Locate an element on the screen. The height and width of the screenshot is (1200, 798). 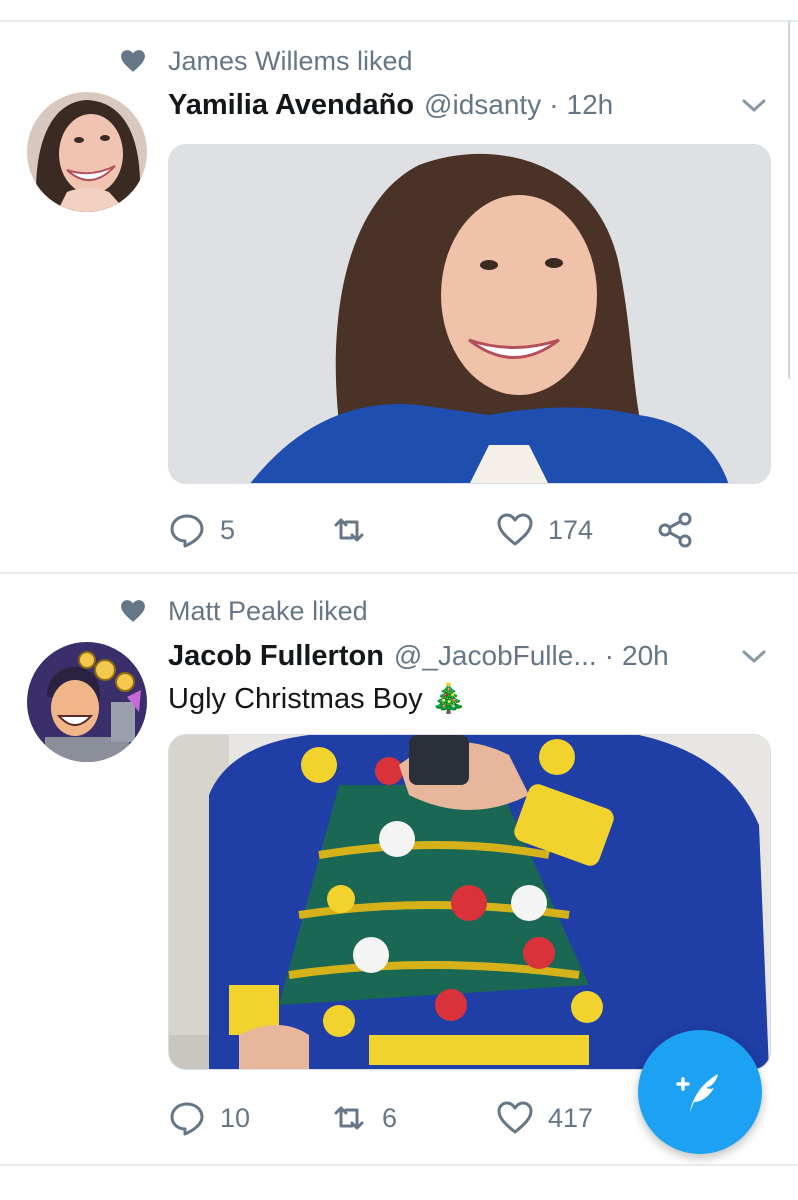
tweet-header: Yamilia Avendaño @idsanty · 12h is located at coordinates (468, 105).